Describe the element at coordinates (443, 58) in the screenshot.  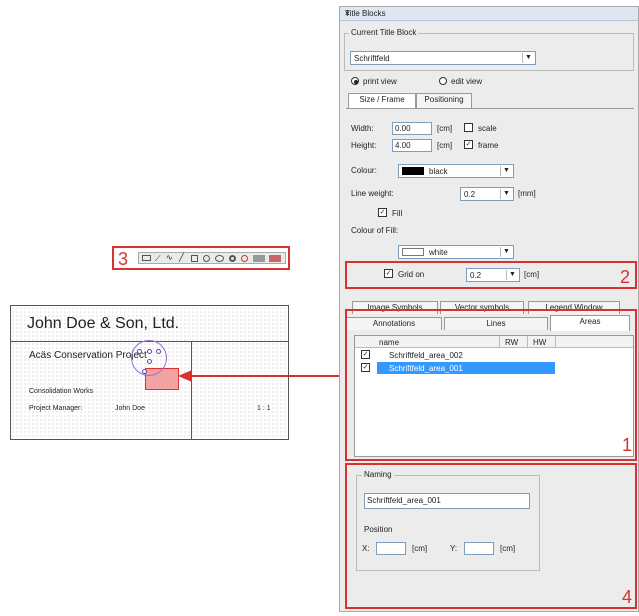
I see `current-title-block-select: Schriftfeld ▼` at that location.